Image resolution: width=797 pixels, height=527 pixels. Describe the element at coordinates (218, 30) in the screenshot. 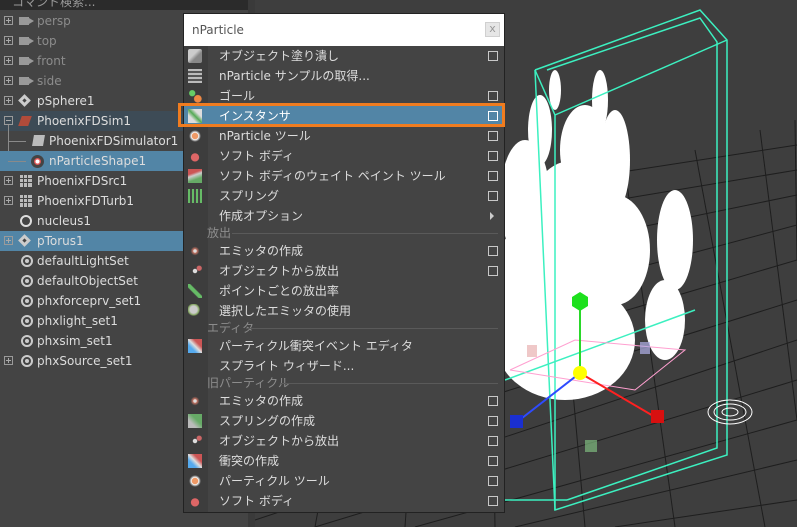

I see `menu-title: nParticle` at that location.